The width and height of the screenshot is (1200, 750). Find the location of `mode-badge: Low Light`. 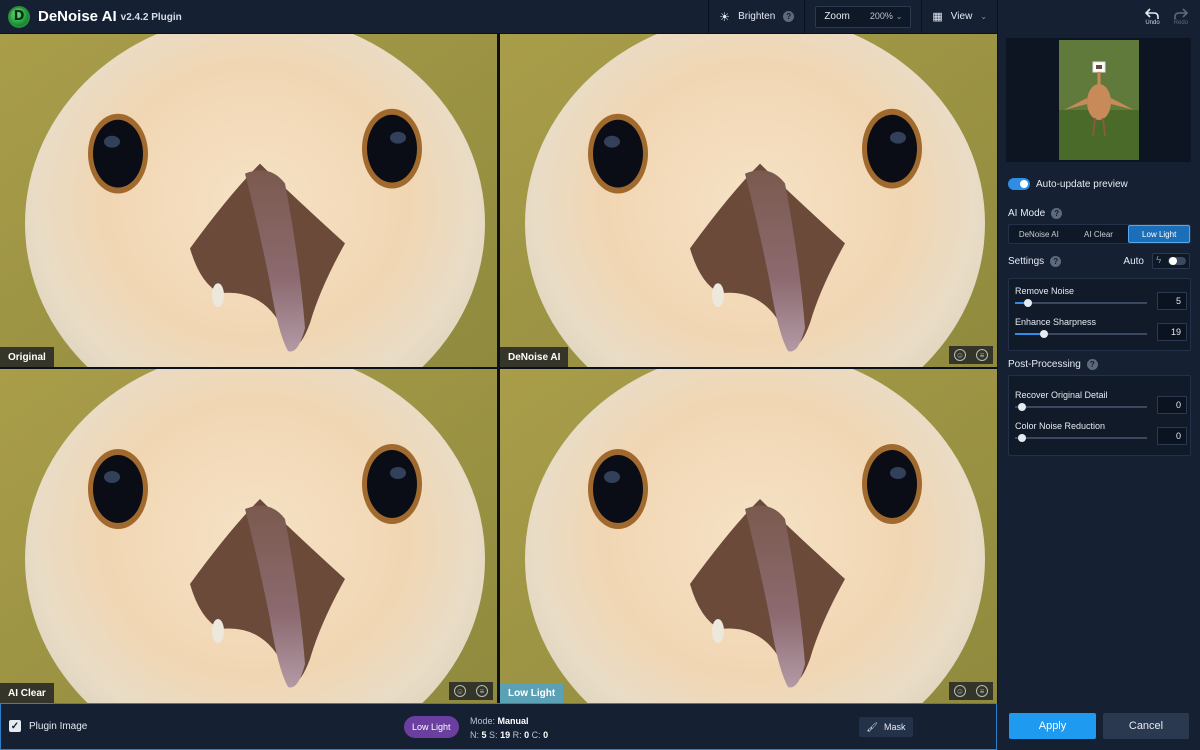

mode-badge: Low Light is located at coordinates (431, 727).